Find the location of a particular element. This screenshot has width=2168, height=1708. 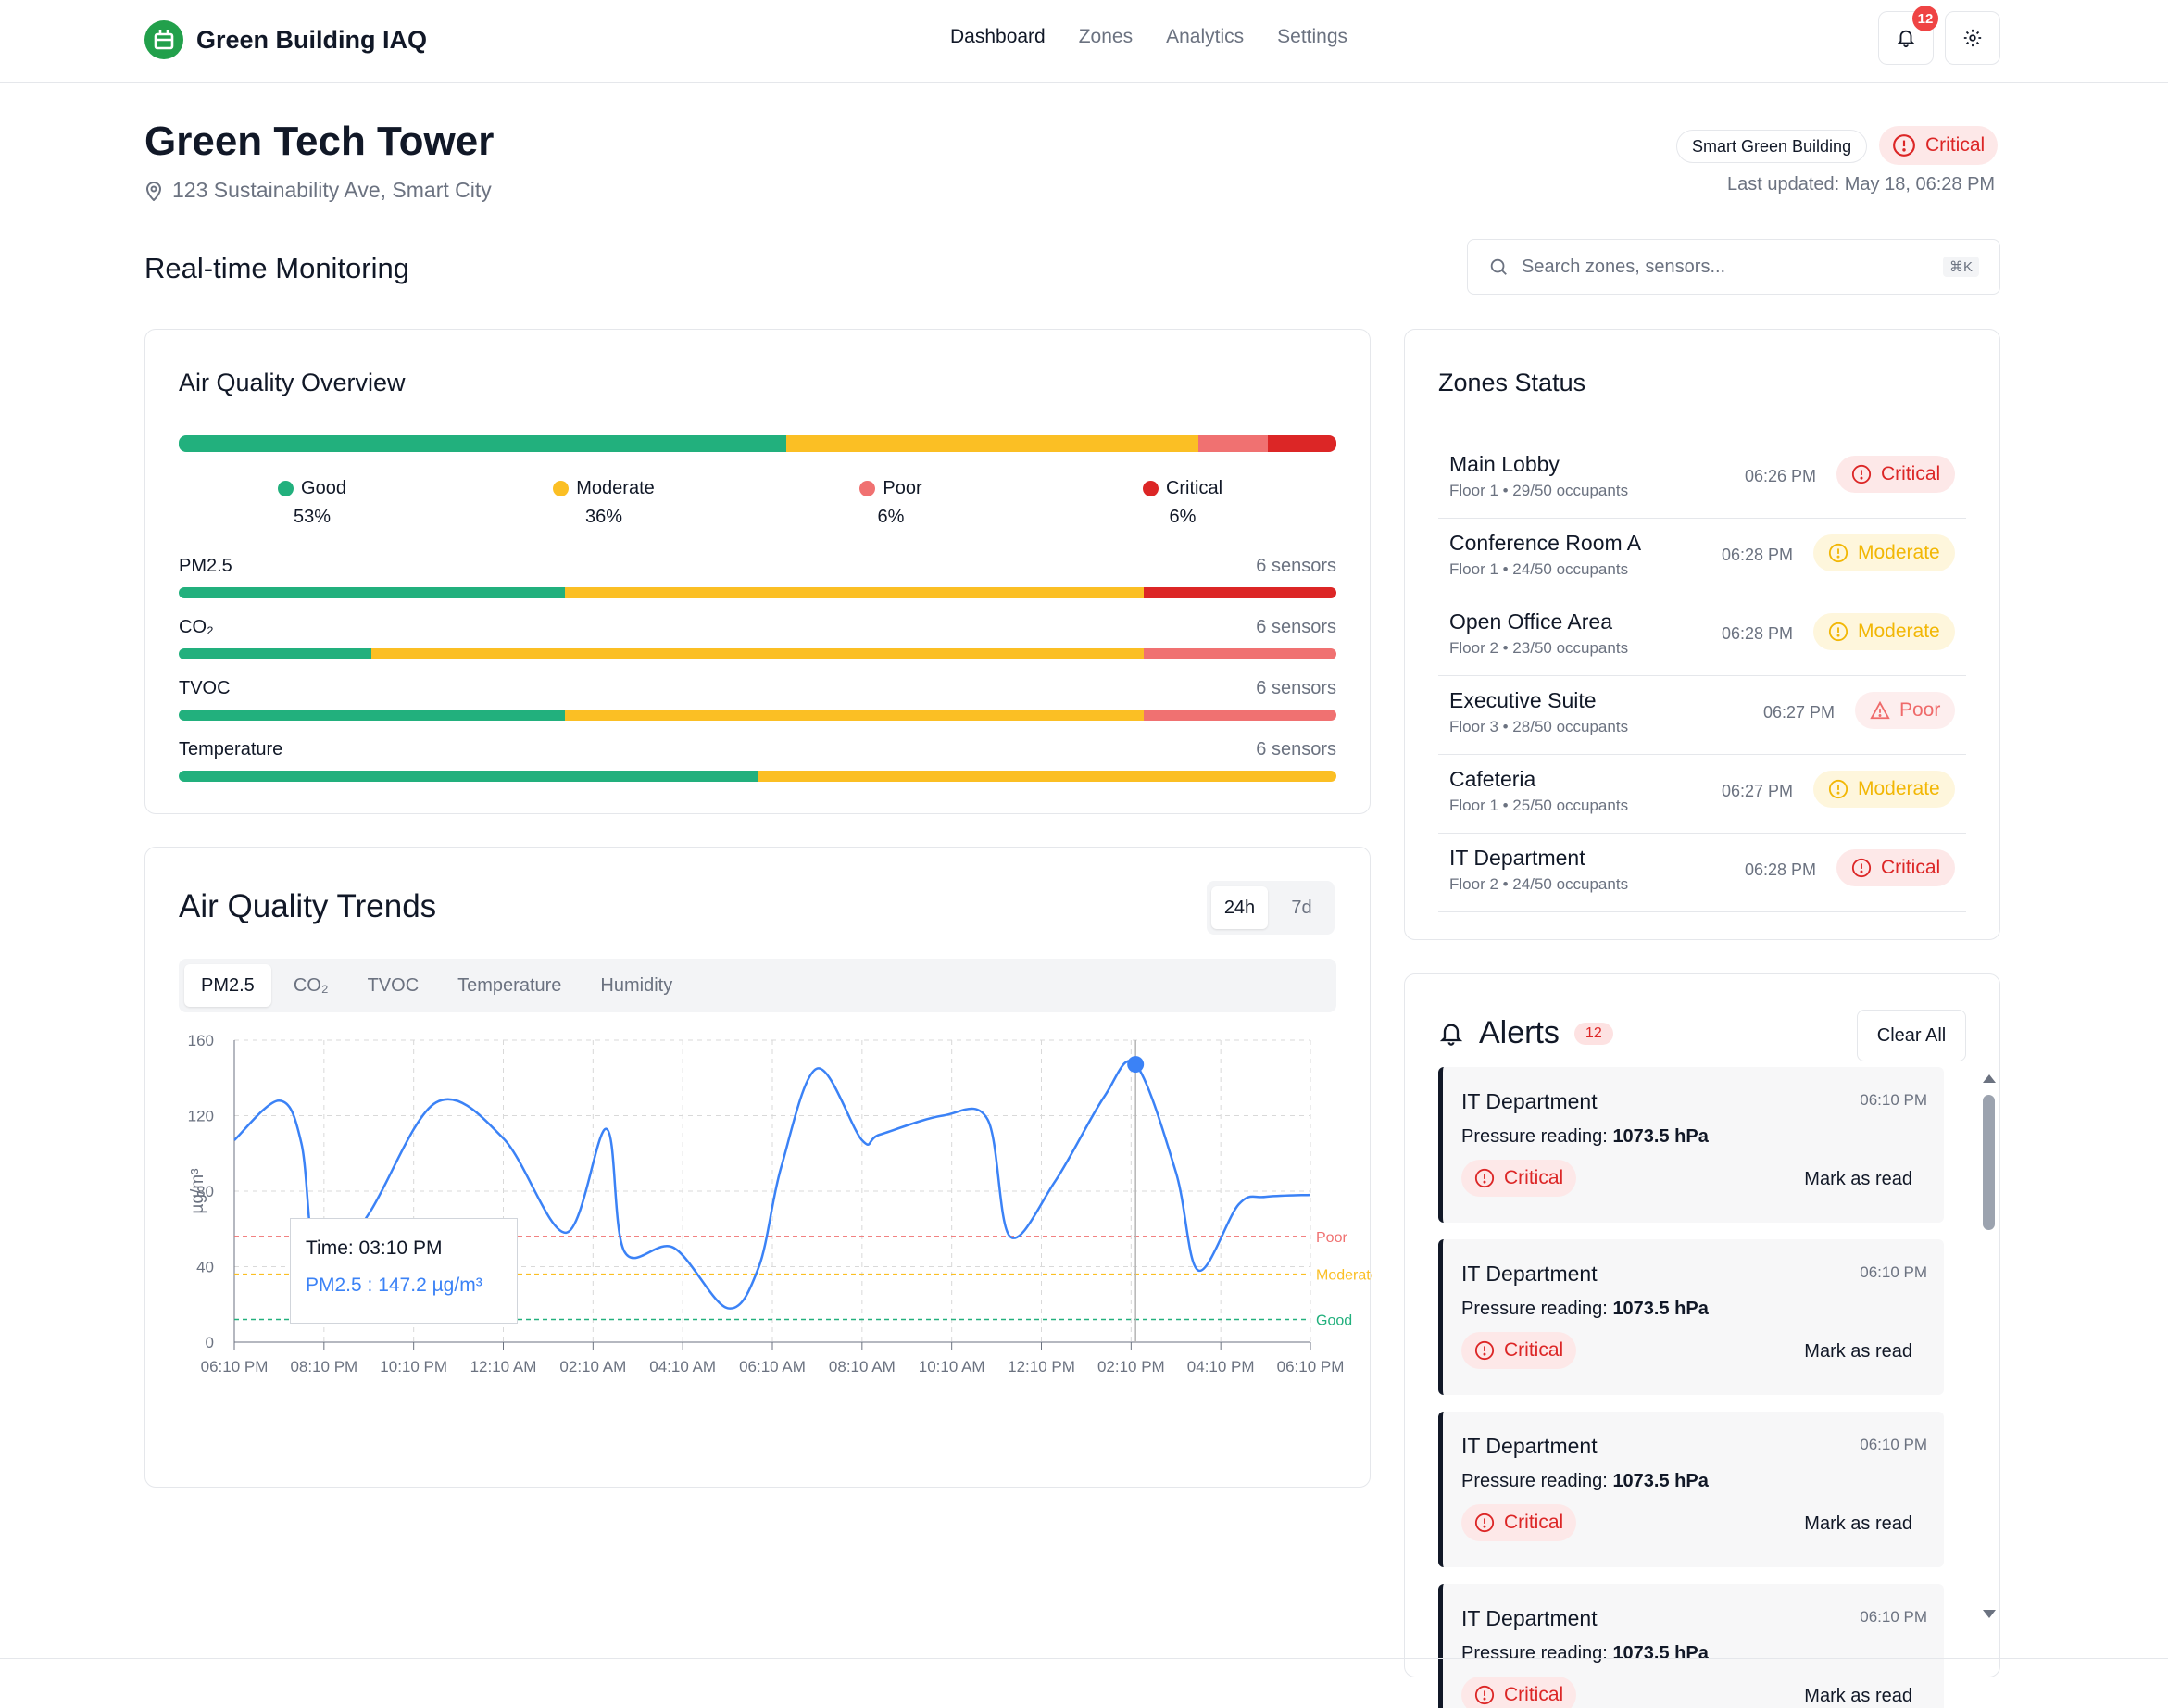

range-24h: 24h is located at coordinates (1239, 907).